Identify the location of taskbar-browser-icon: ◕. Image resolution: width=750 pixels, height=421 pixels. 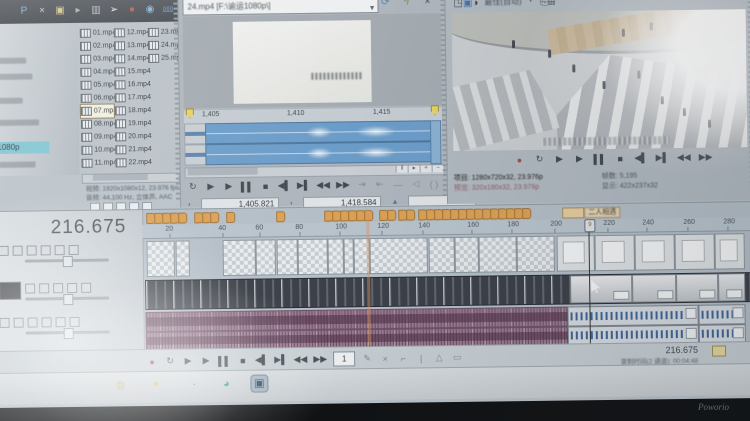
(226, 384).